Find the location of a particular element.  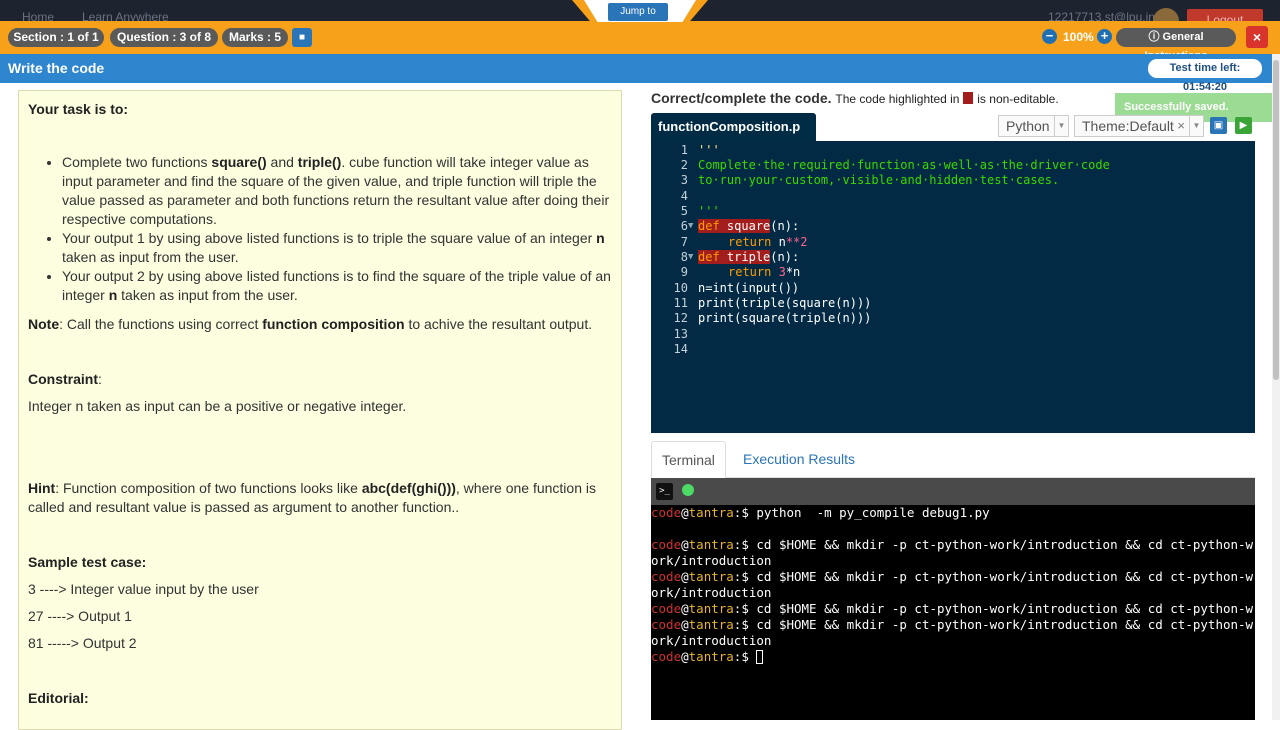

line-number: 14 is located at coordinates (680, 349).